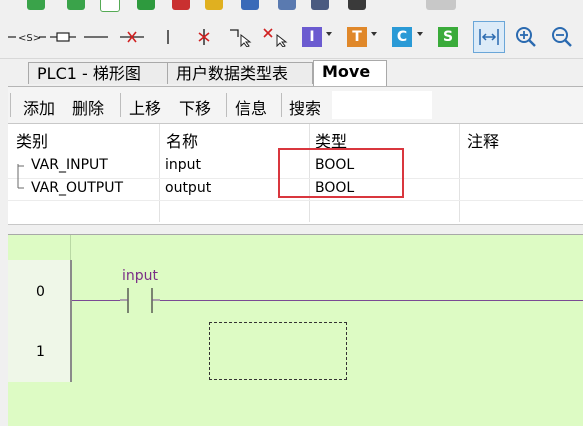 Image resolution: width=583 pixels, height=426 pixels. What do you see at coordinates (110, 6) in the screenshot?
I see `file-icon` at bounding box center [110, 6].